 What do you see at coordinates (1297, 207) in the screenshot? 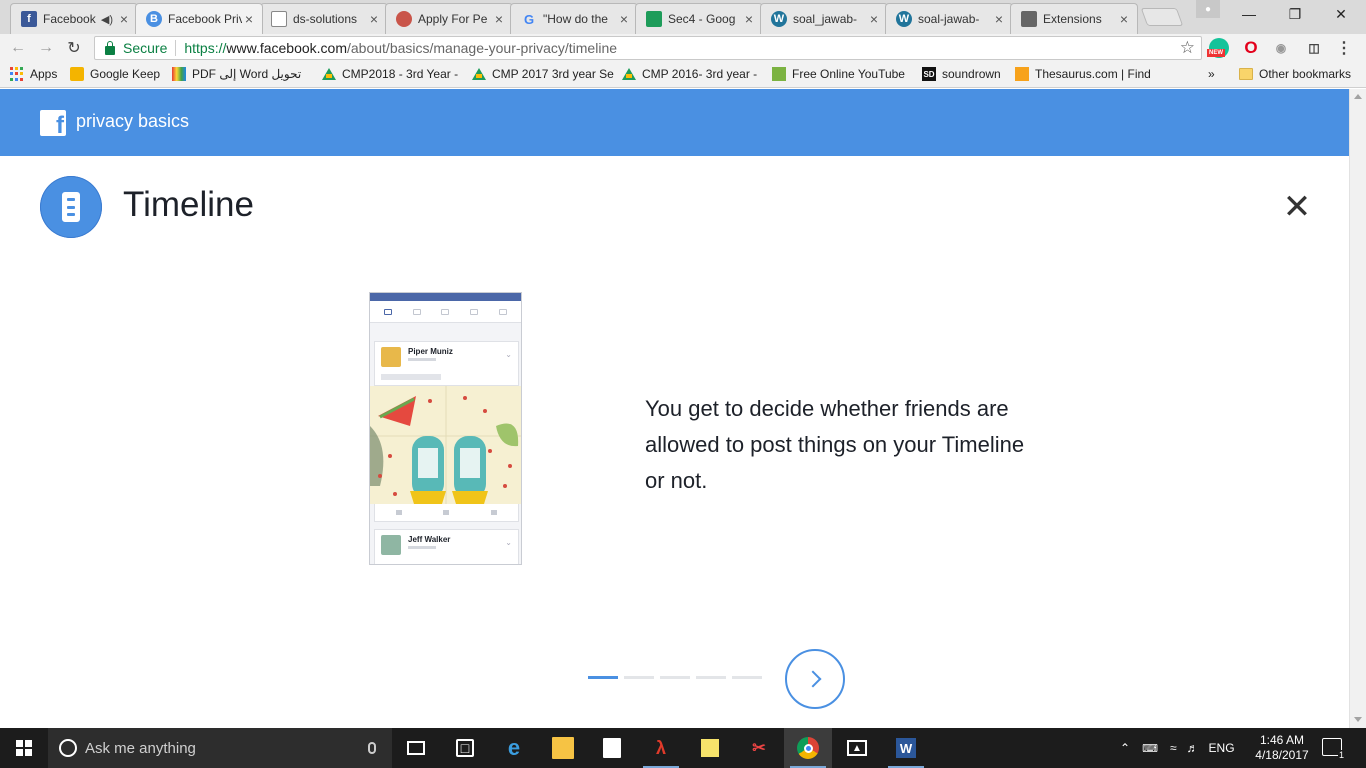
I see `close-icon: ✕` at bounding box center [1297, 207].